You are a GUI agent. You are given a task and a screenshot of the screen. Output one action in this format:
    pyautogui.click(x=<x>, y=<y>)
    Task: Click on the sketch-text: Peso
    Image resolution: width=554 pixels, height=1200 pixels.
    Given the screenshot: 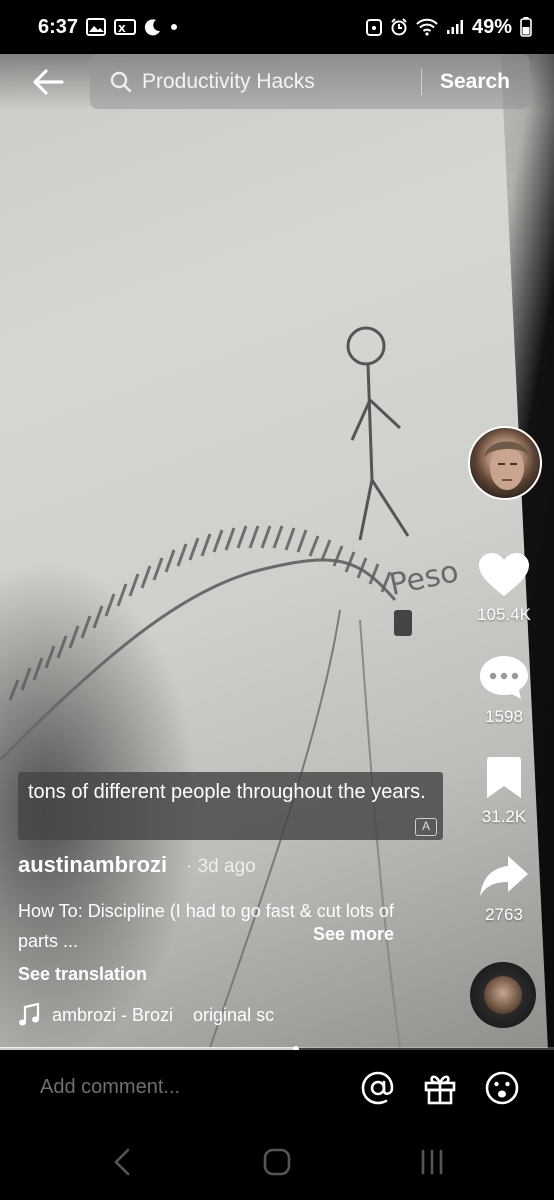 What is the action you would take?
    pyautogui.click(x=423, y=578)
    